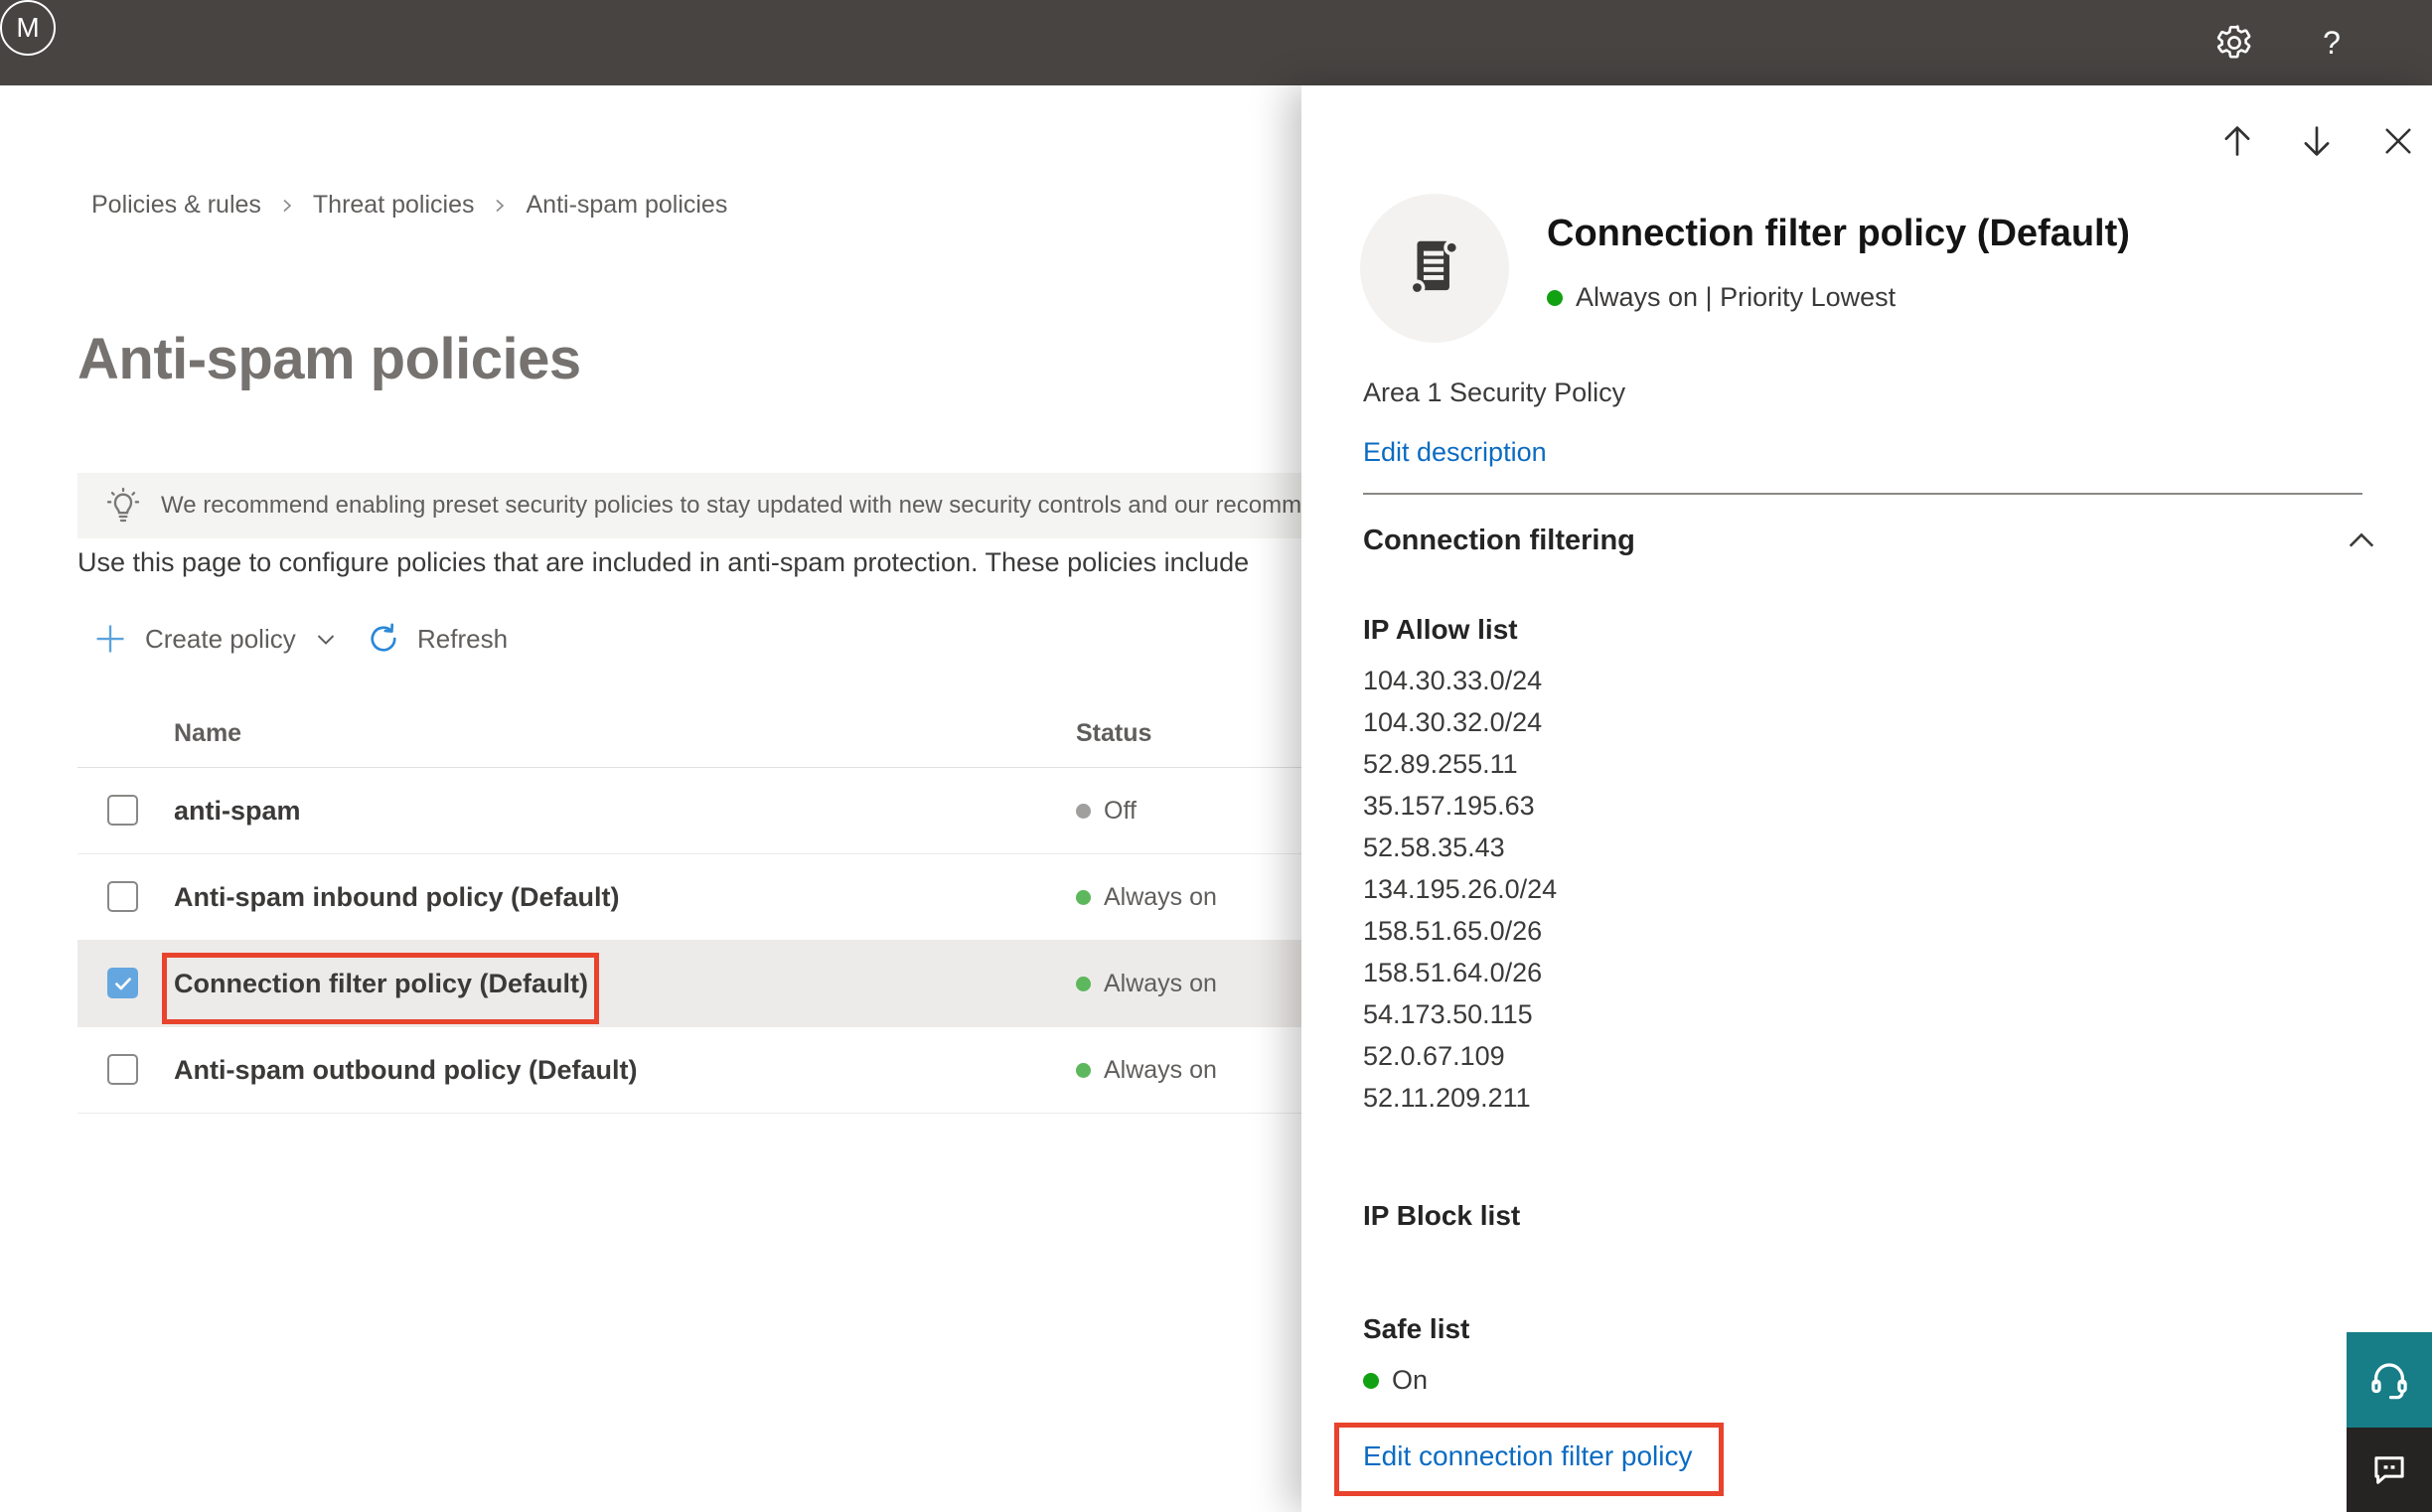 This screenshot has height=1512, width=2432. I want to click on previous-item-arrow-up-icon, so click(2237, 141).